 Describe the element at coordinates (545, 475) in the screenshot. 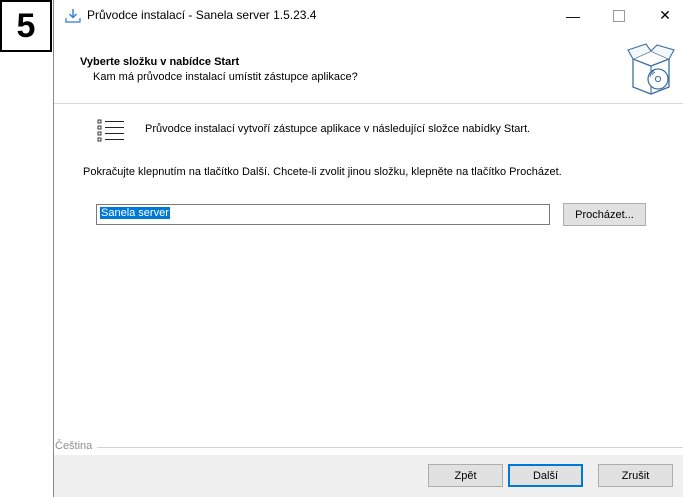

I see `next-button: Další` at that location.